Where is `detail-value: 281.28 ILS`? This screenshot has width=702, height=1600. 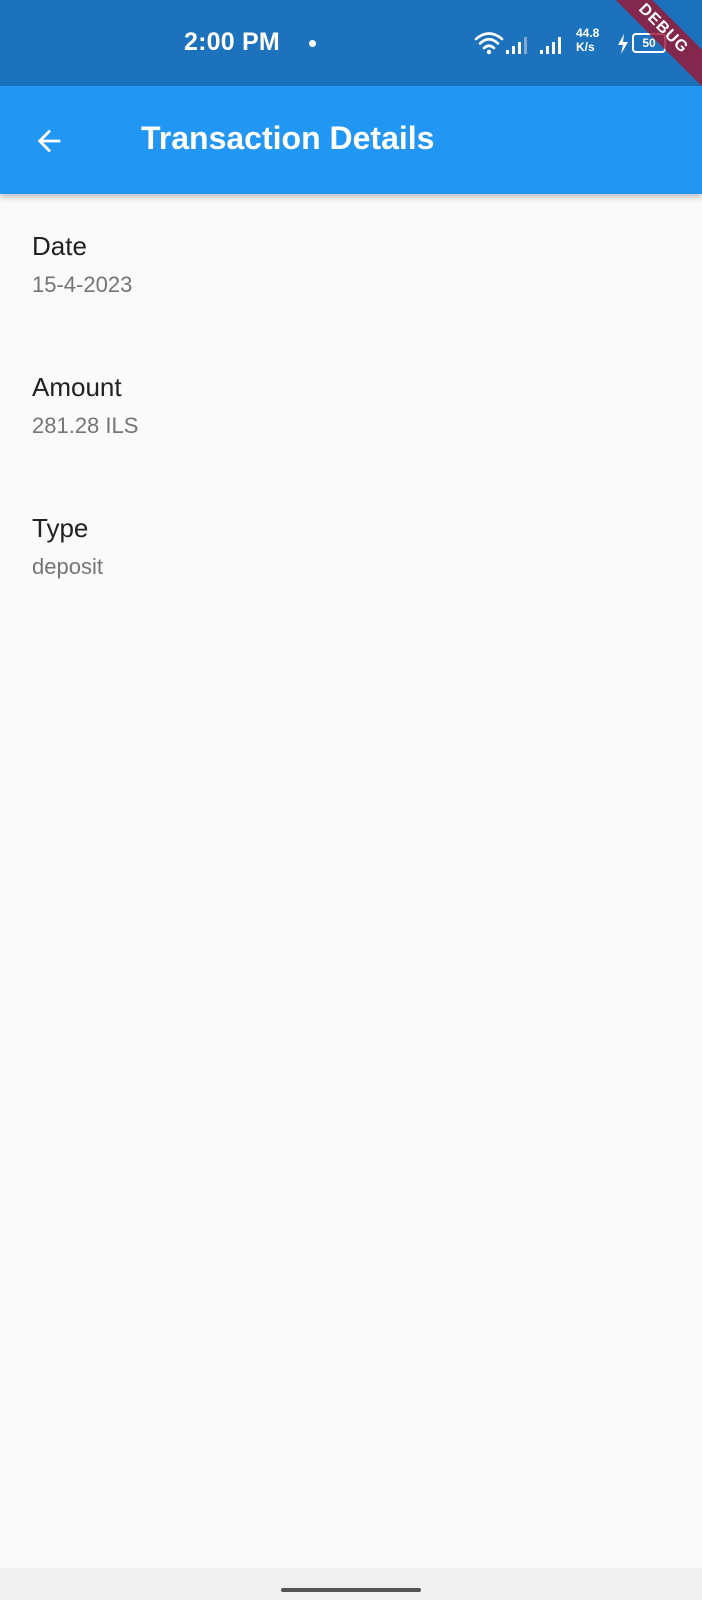
detail-value: 281.28 ILS is located at coordinates (85, 425).